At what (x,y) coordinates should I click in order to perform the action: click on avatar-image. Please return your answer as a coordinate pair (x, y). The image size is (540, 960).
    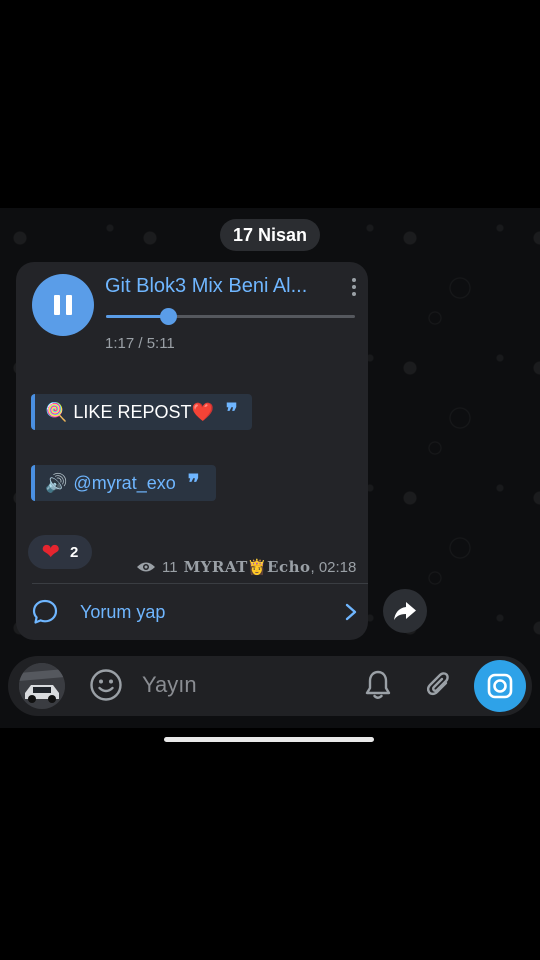
    Looking at the image, I should click on (42, 686).